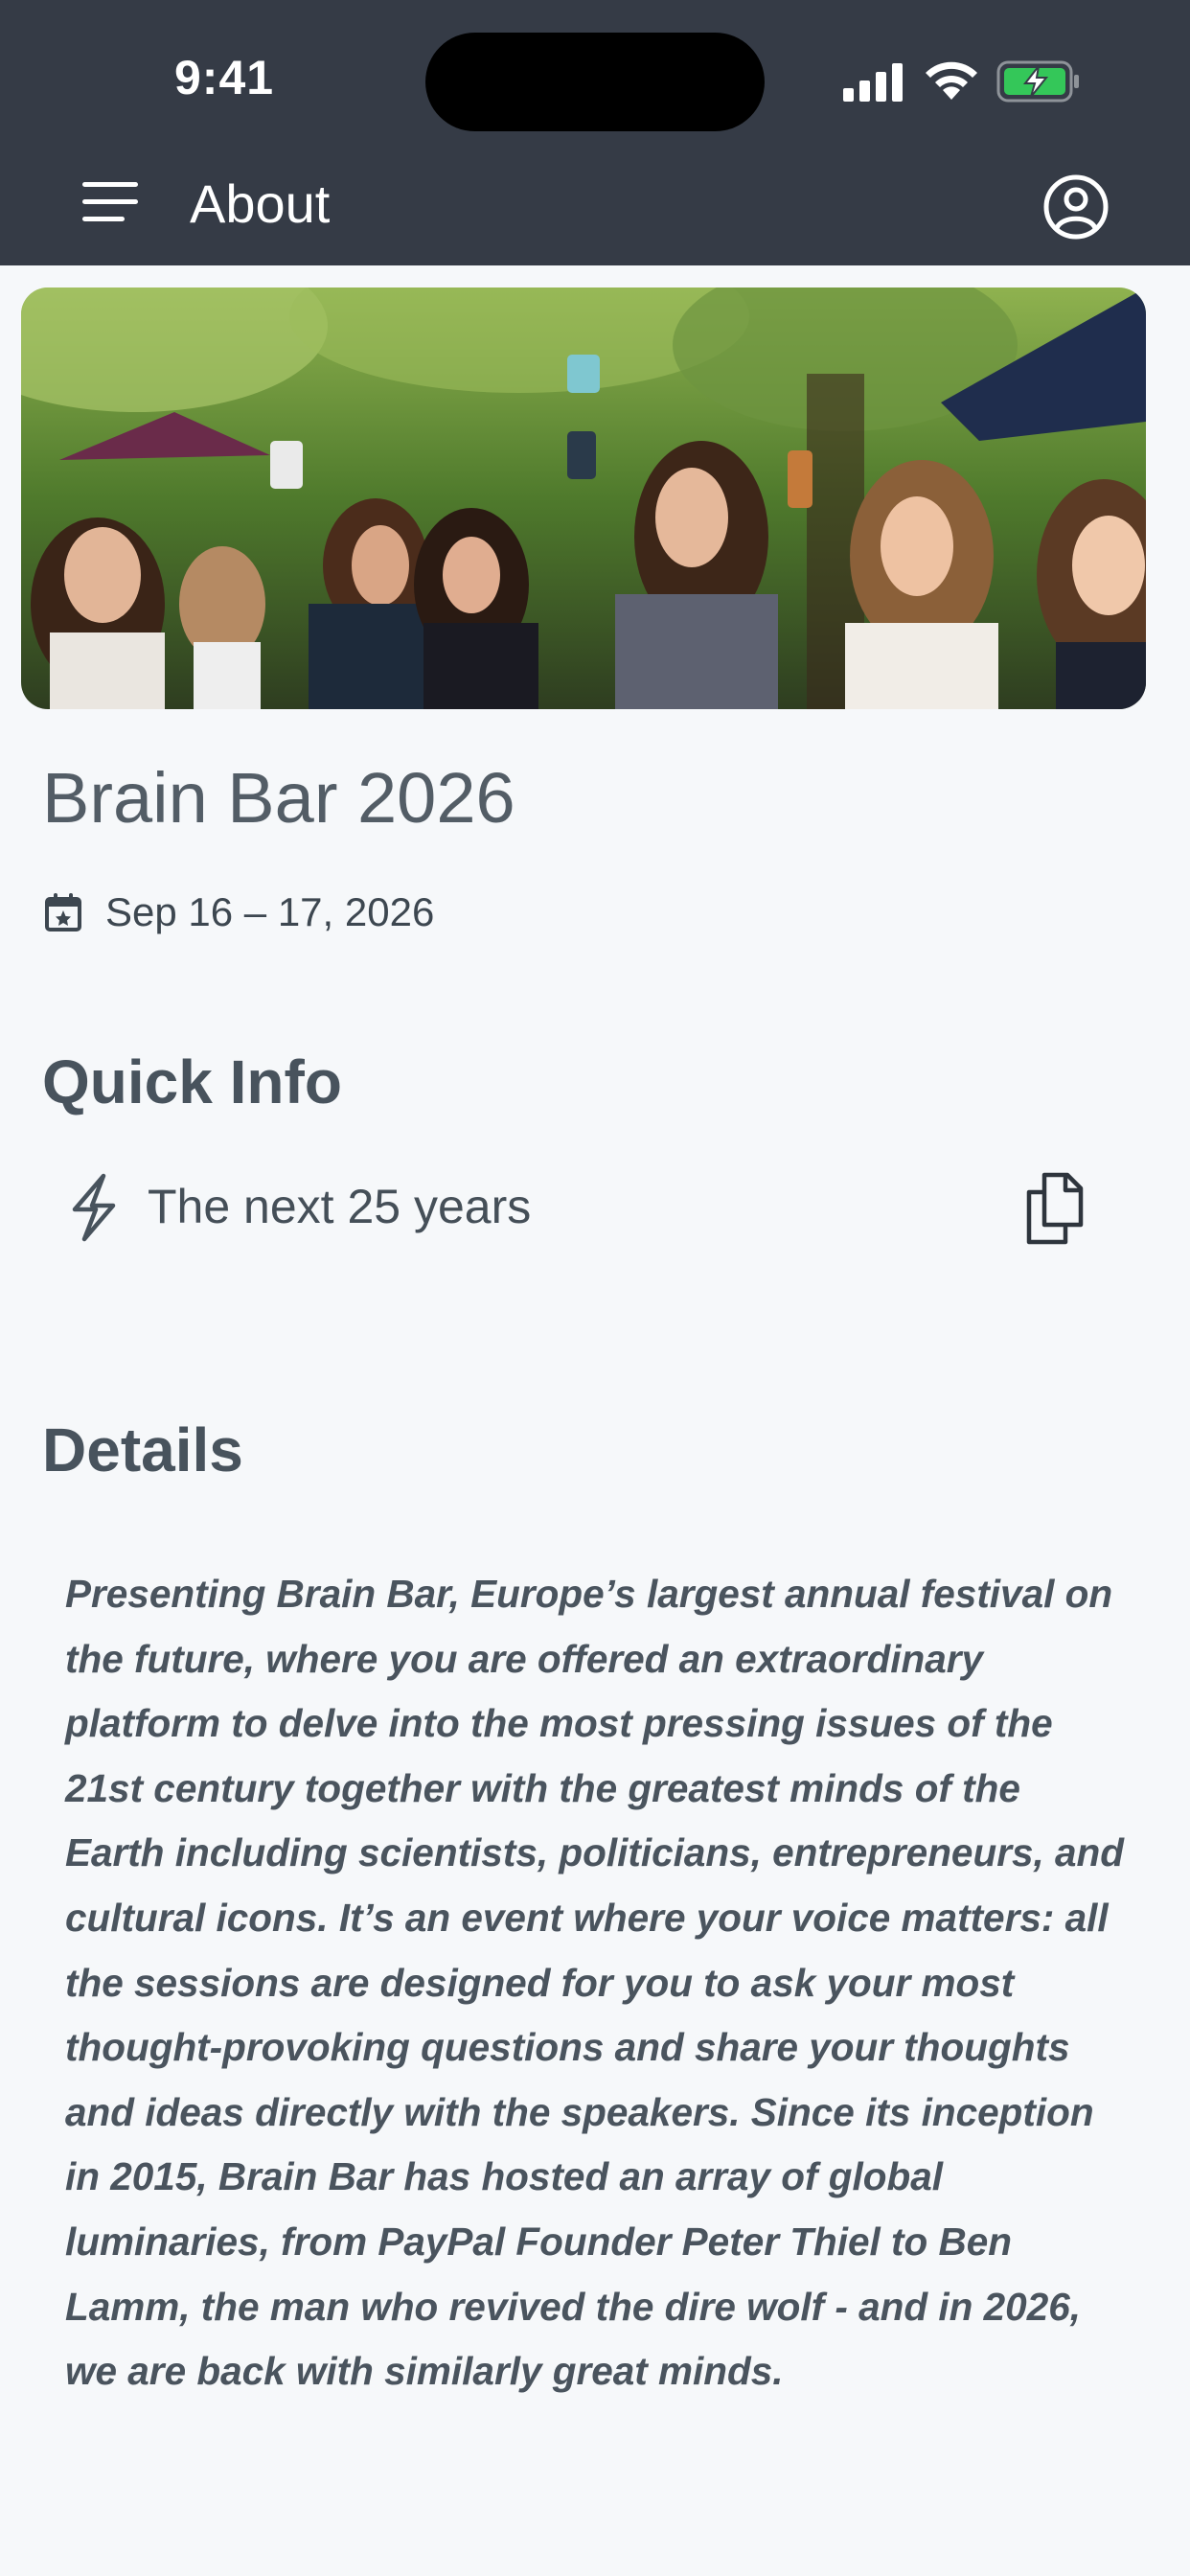  I want to click on battery-charging-icon, so click(1038, 81).